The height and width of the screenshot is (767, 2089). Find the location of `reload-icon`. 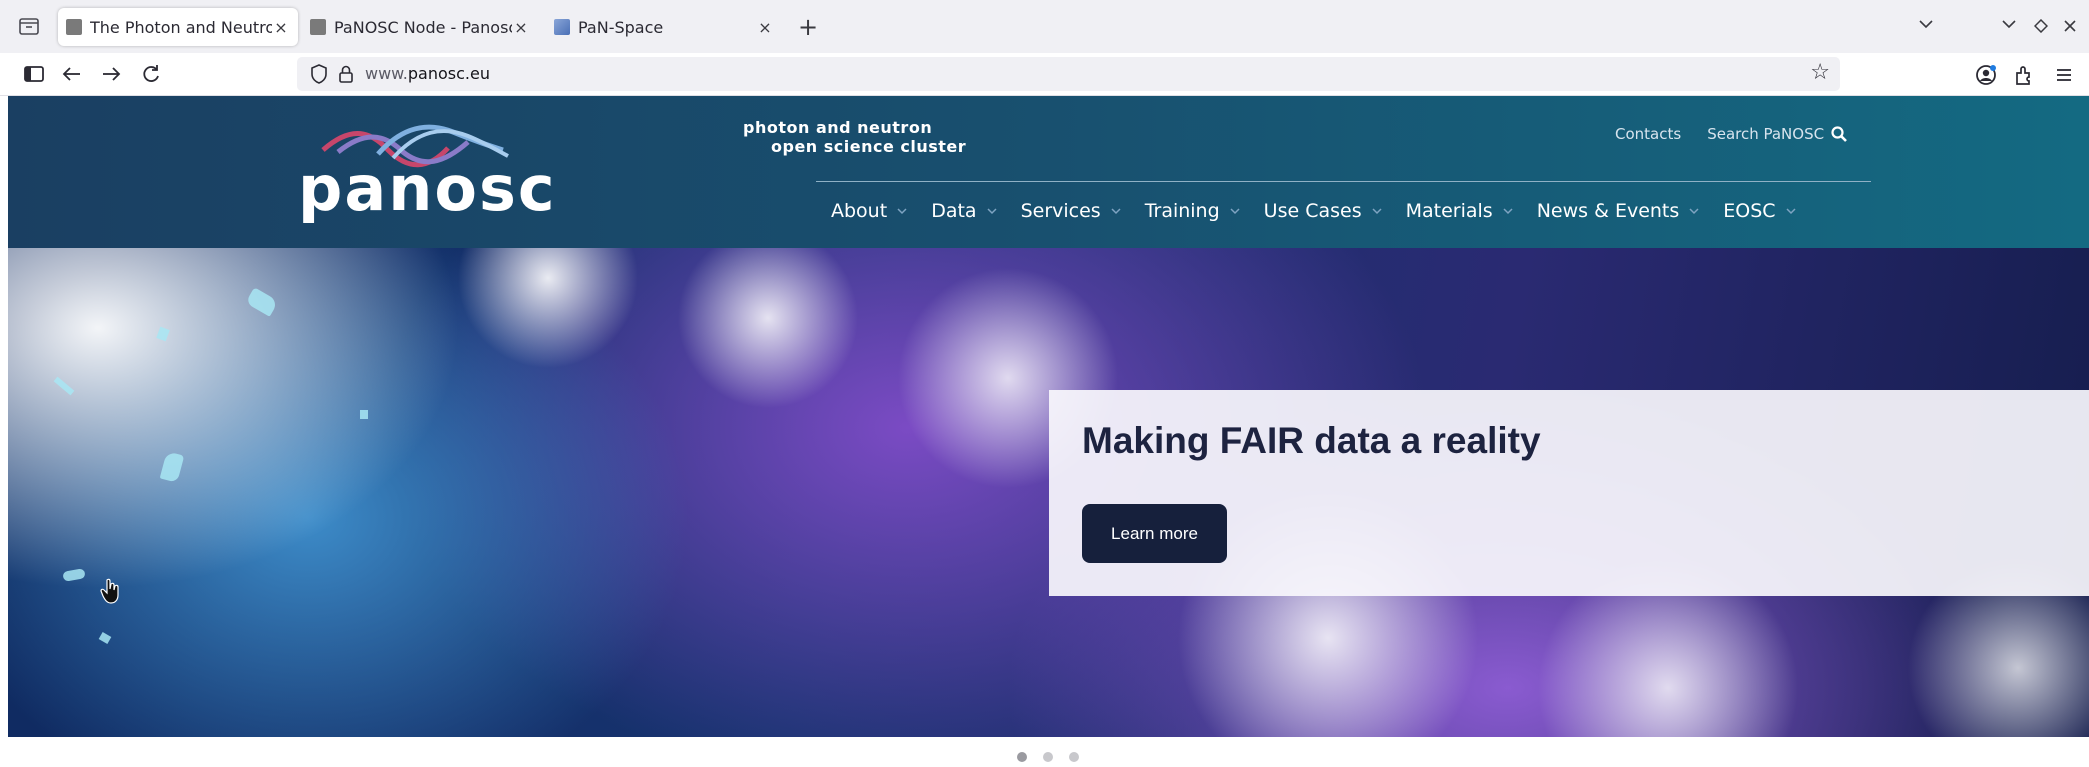

reload-icon is located at coordinates (151, 74).